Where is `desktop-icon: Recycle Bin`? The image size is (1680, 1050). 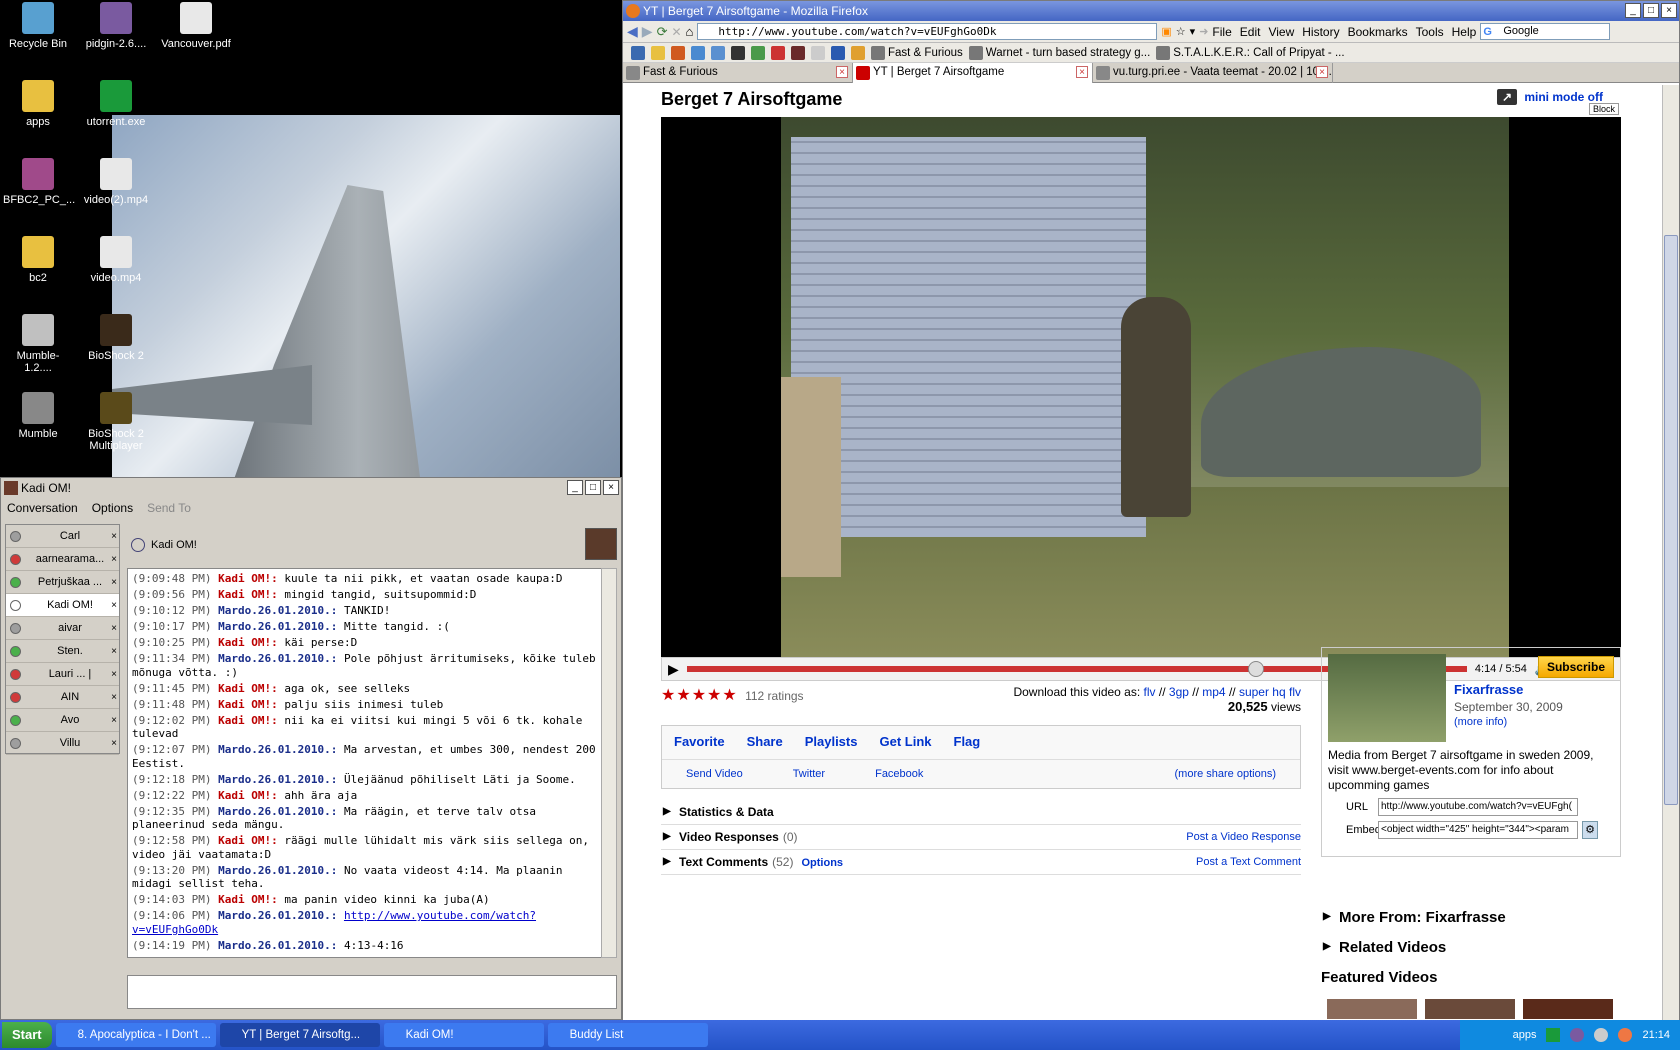
desktop-icon: Recycle Bin is located at coordinates (38, 26).